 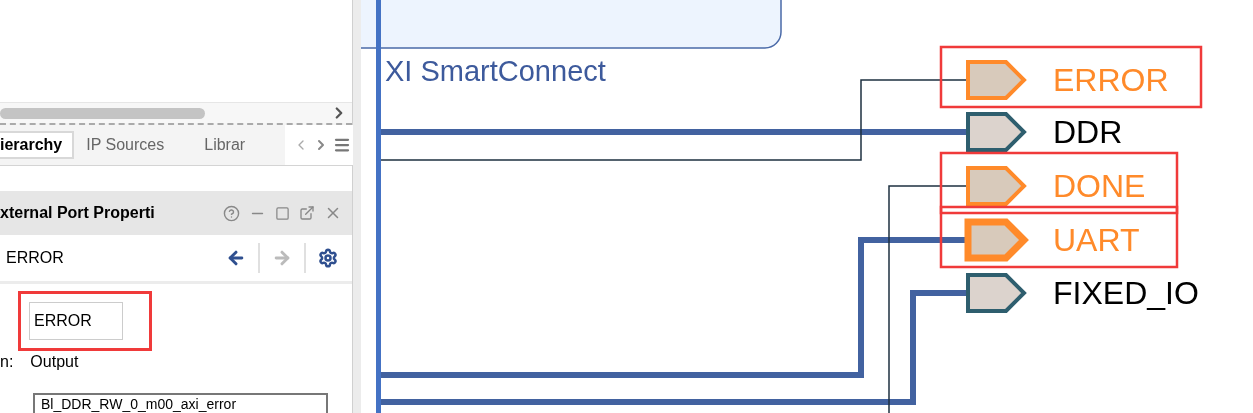 What do you see at coordinates (231, 145) in the screenshot?
I see `tab: Librar` at bounding box center [231, 145].